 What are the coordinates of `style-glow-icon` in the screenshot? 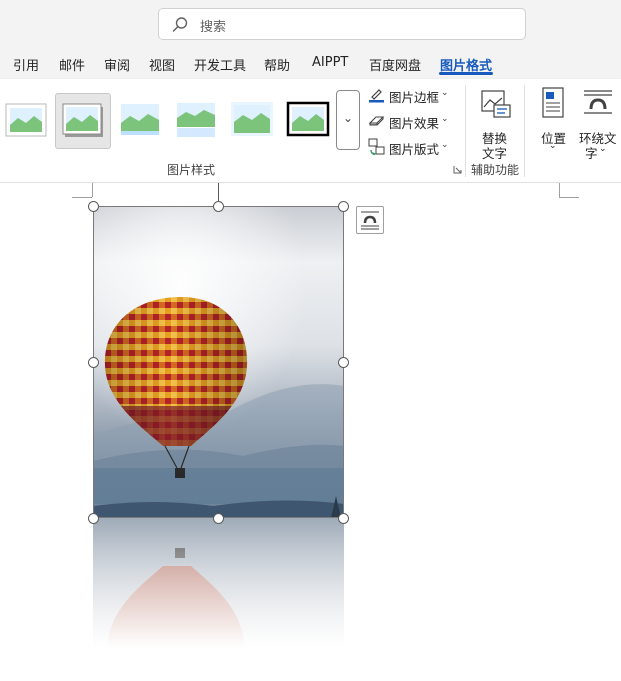 It's located at (252, 120).